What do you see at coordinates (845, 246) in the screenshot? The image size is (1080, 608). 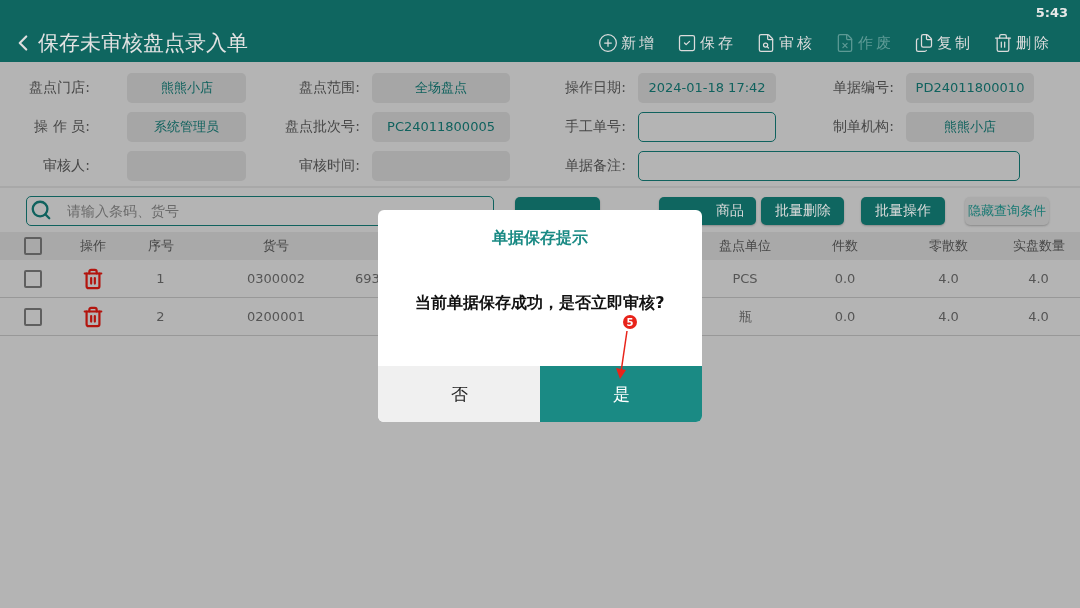 I see `column-header: 件数` at bounding box center [845, 246].